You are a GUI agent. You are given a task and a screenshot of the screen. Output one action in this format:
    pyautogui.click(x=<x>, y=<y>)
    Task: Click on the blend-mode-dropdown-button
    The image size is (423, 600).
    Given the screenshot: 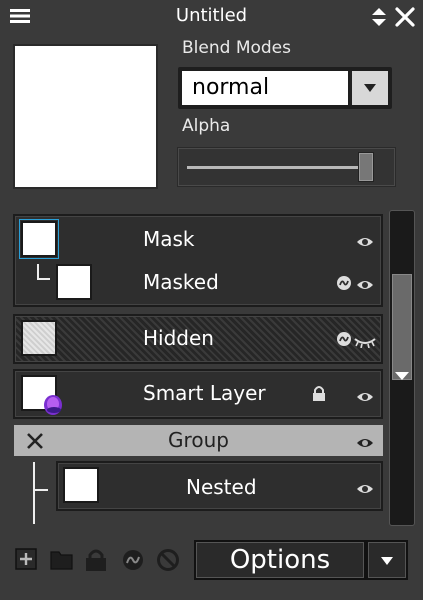 What is the action you would take?
    pyautogui.click(x=369, y=88)
    